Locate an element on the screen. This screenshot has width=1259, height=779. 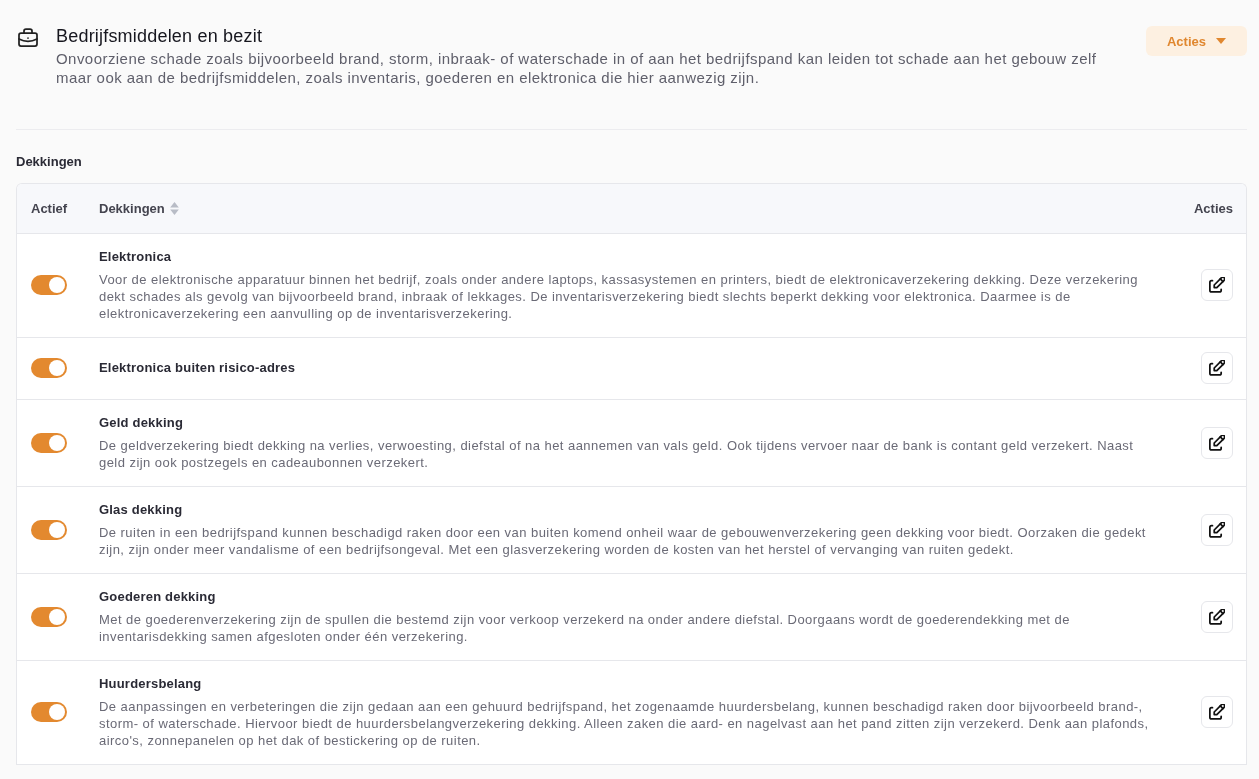
coverage-name: Goederen dekking is located at coordinates (158, 597).